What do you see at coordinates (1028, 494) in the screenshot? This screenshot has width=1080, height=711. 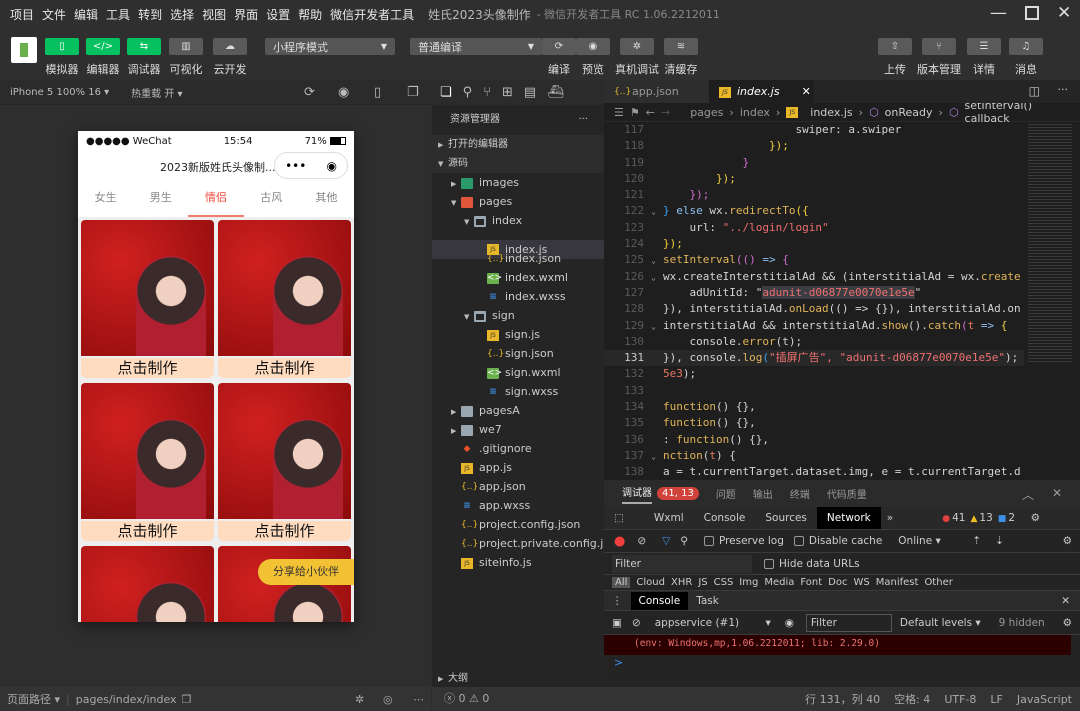 I see `collapse-icon: ︿` at bounding box center [1028, 494].